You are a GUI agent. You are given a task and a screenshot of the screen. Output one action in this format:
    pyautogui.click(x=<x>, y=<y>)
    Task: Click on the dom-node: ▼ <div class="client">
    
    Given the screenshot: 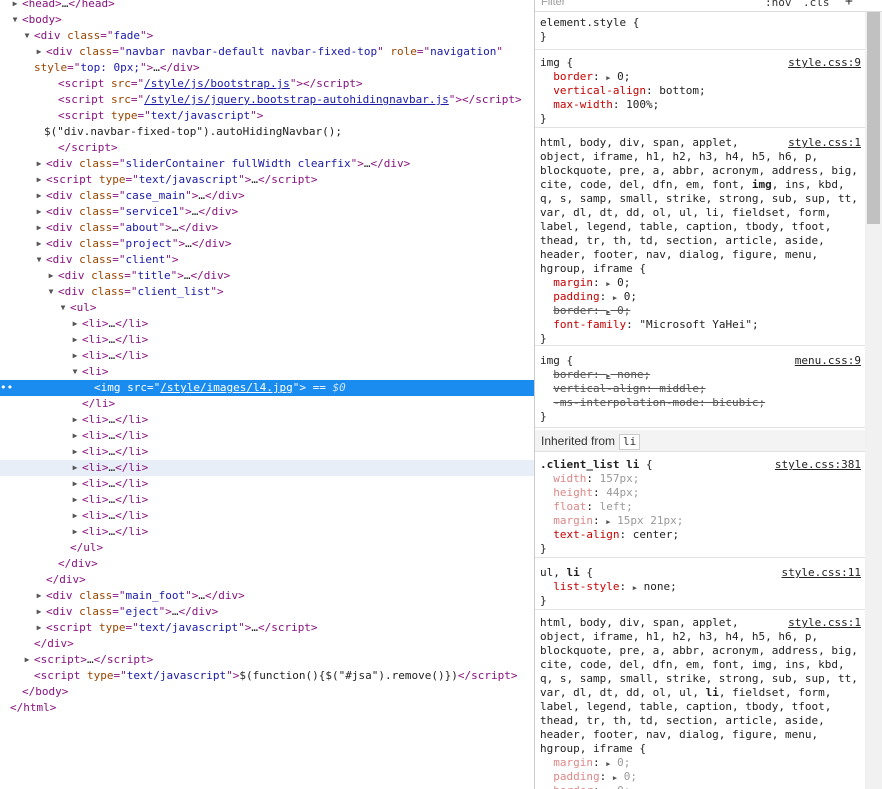 What is the action you would take?
    pyautogui.click(x=267, y=260)
    